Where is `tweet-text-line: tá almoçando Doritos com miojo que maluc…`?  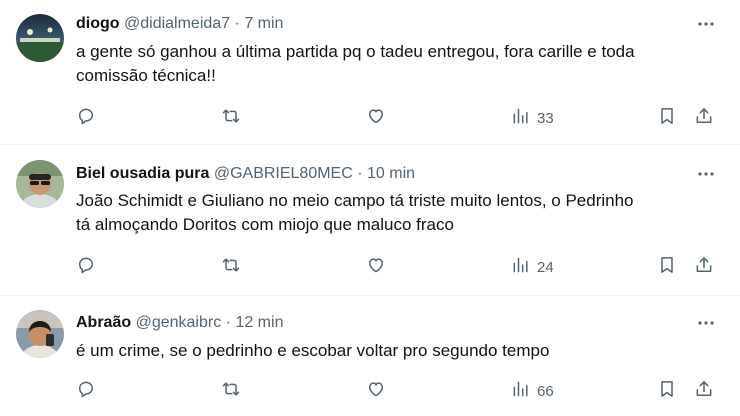
tweet-text-line: tá almoçando Doritos com miojo que maluc… is located at coordinates (265, 224).